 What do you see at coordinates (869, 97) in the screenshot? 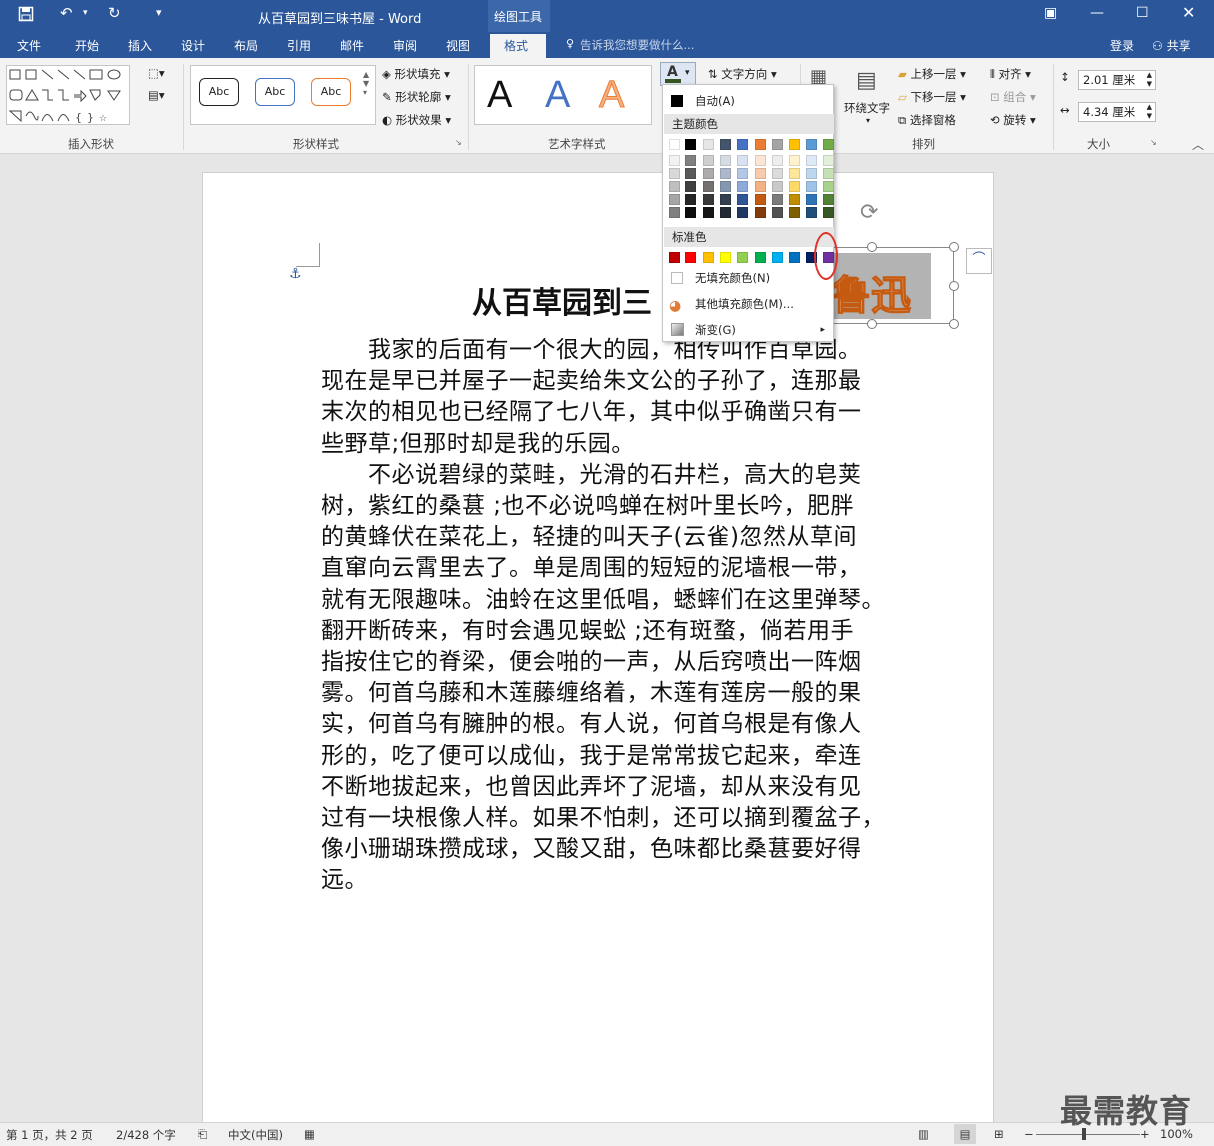
I see `wrap-text-button: ▤ 环绕文字 ▾` at bounding box center [869, 97].